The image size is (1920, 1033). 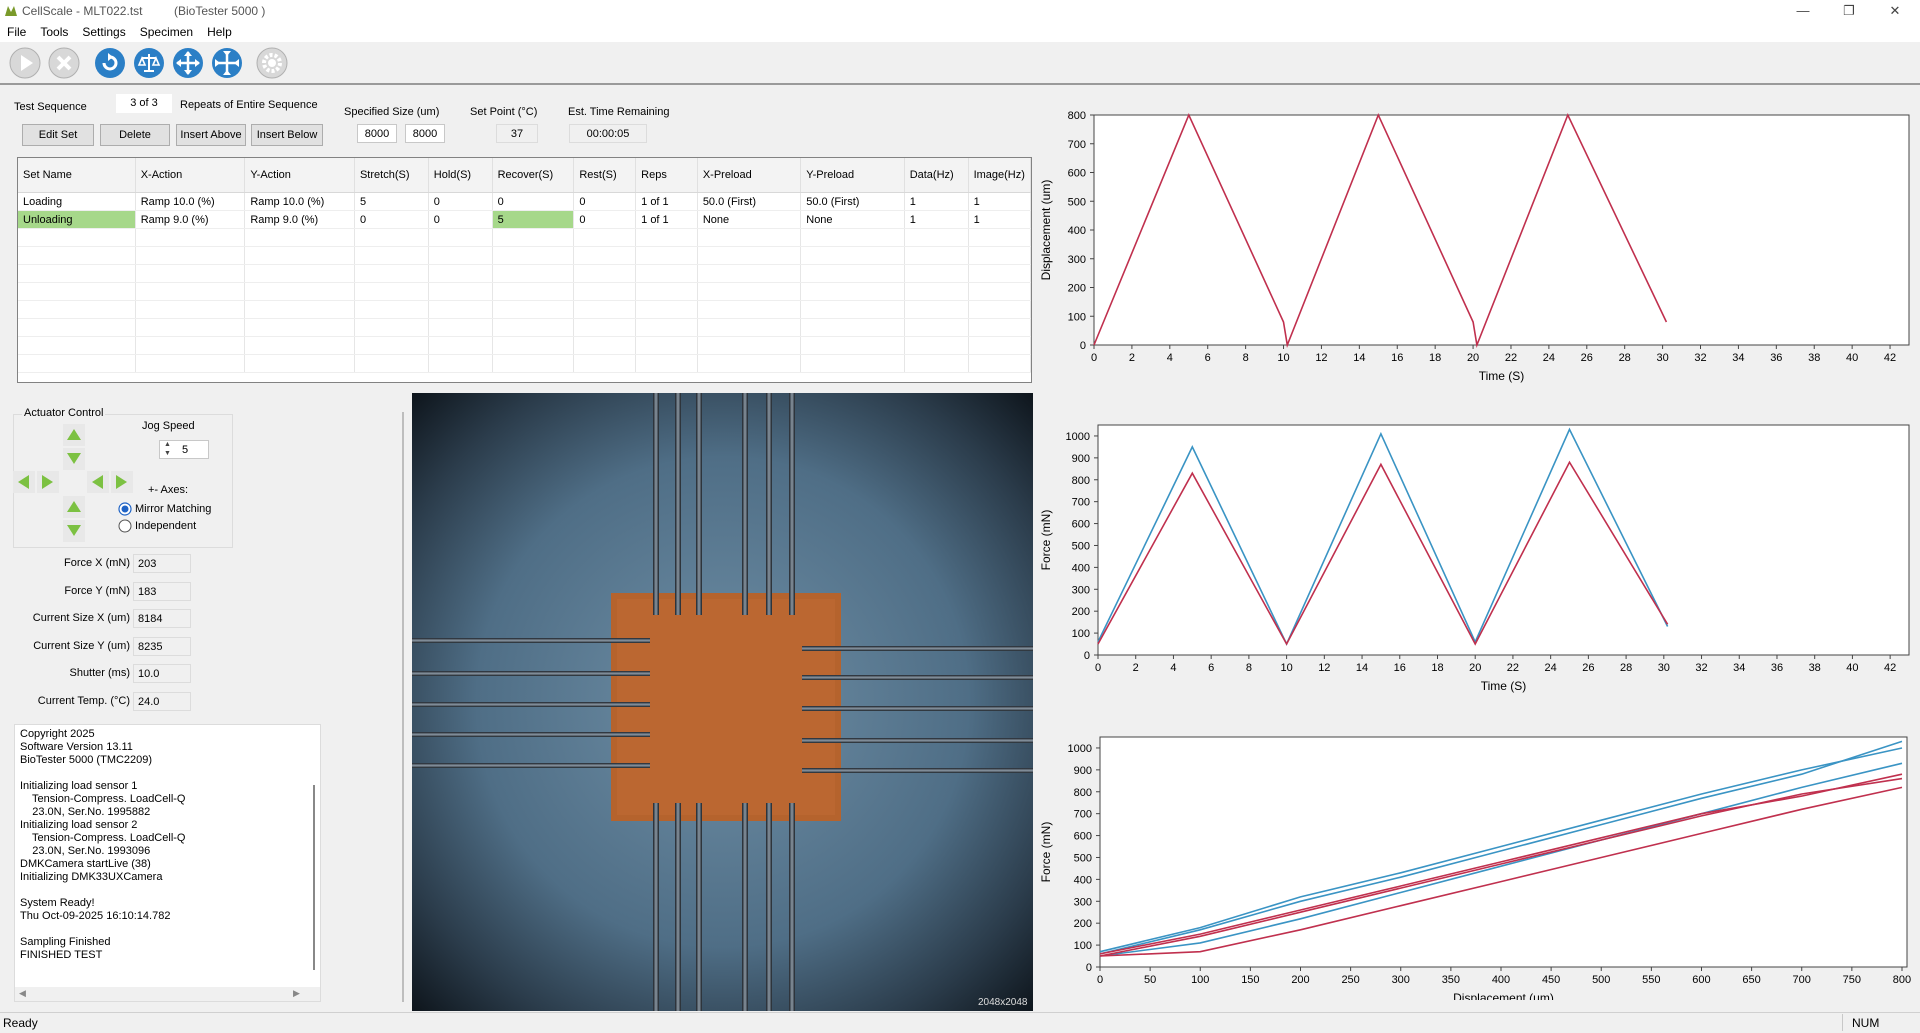 I want to click on col-y-preload: Y-Preload, so click(x=852, y=175).